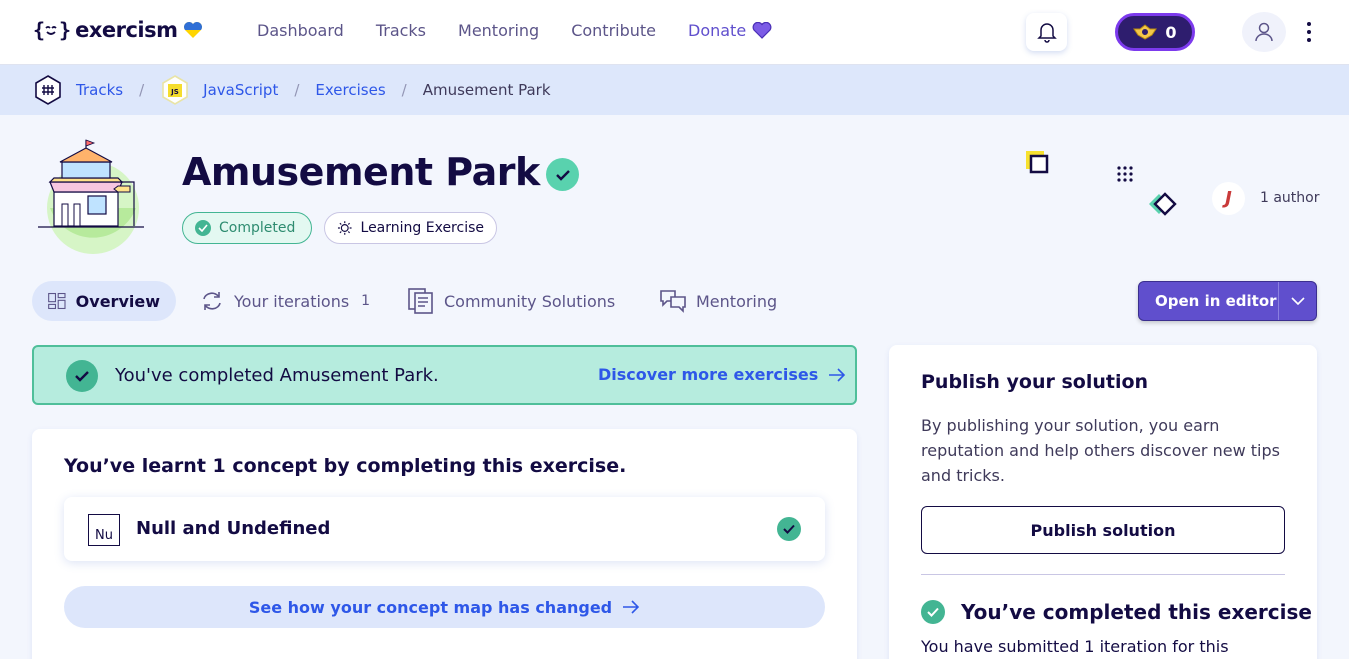 The image size is (1349, 659). What do you see at coordinates (737, 301) in the screenshot?
I see `tab-mentoring-label: Mentoring` at bounding box center [737, 301].